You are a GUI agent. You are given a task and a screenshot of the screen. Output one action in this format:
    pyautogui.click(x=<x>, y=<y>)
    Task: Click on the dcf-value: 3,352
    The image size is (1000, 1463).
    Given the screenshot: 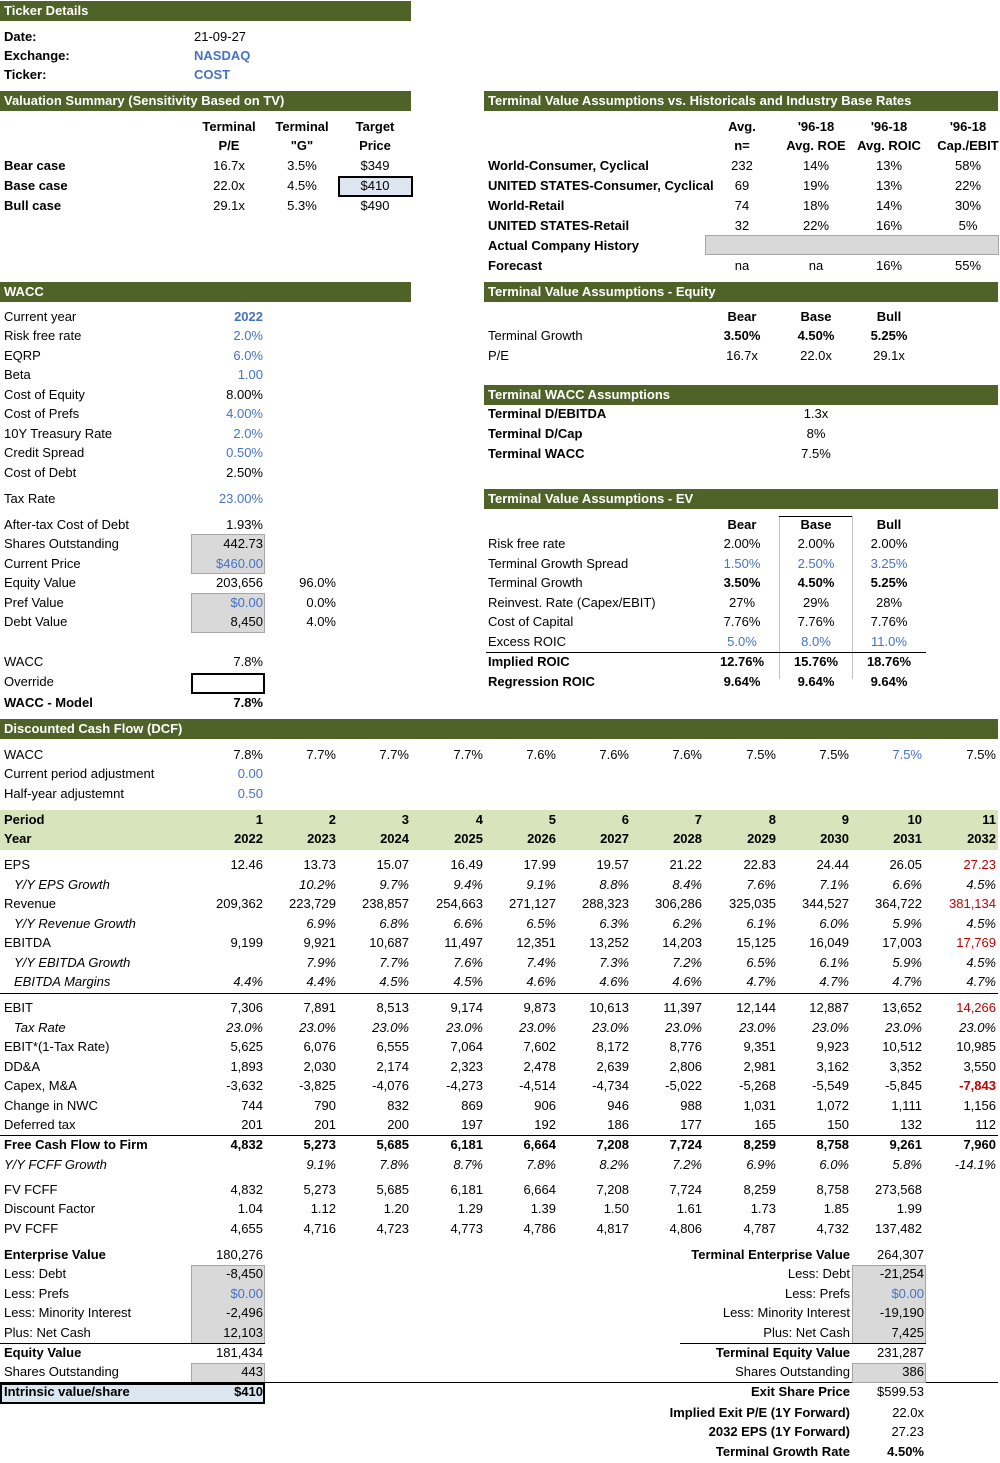 What is the action you would take?
    pyautogui.click(x=905, y=1066)
    